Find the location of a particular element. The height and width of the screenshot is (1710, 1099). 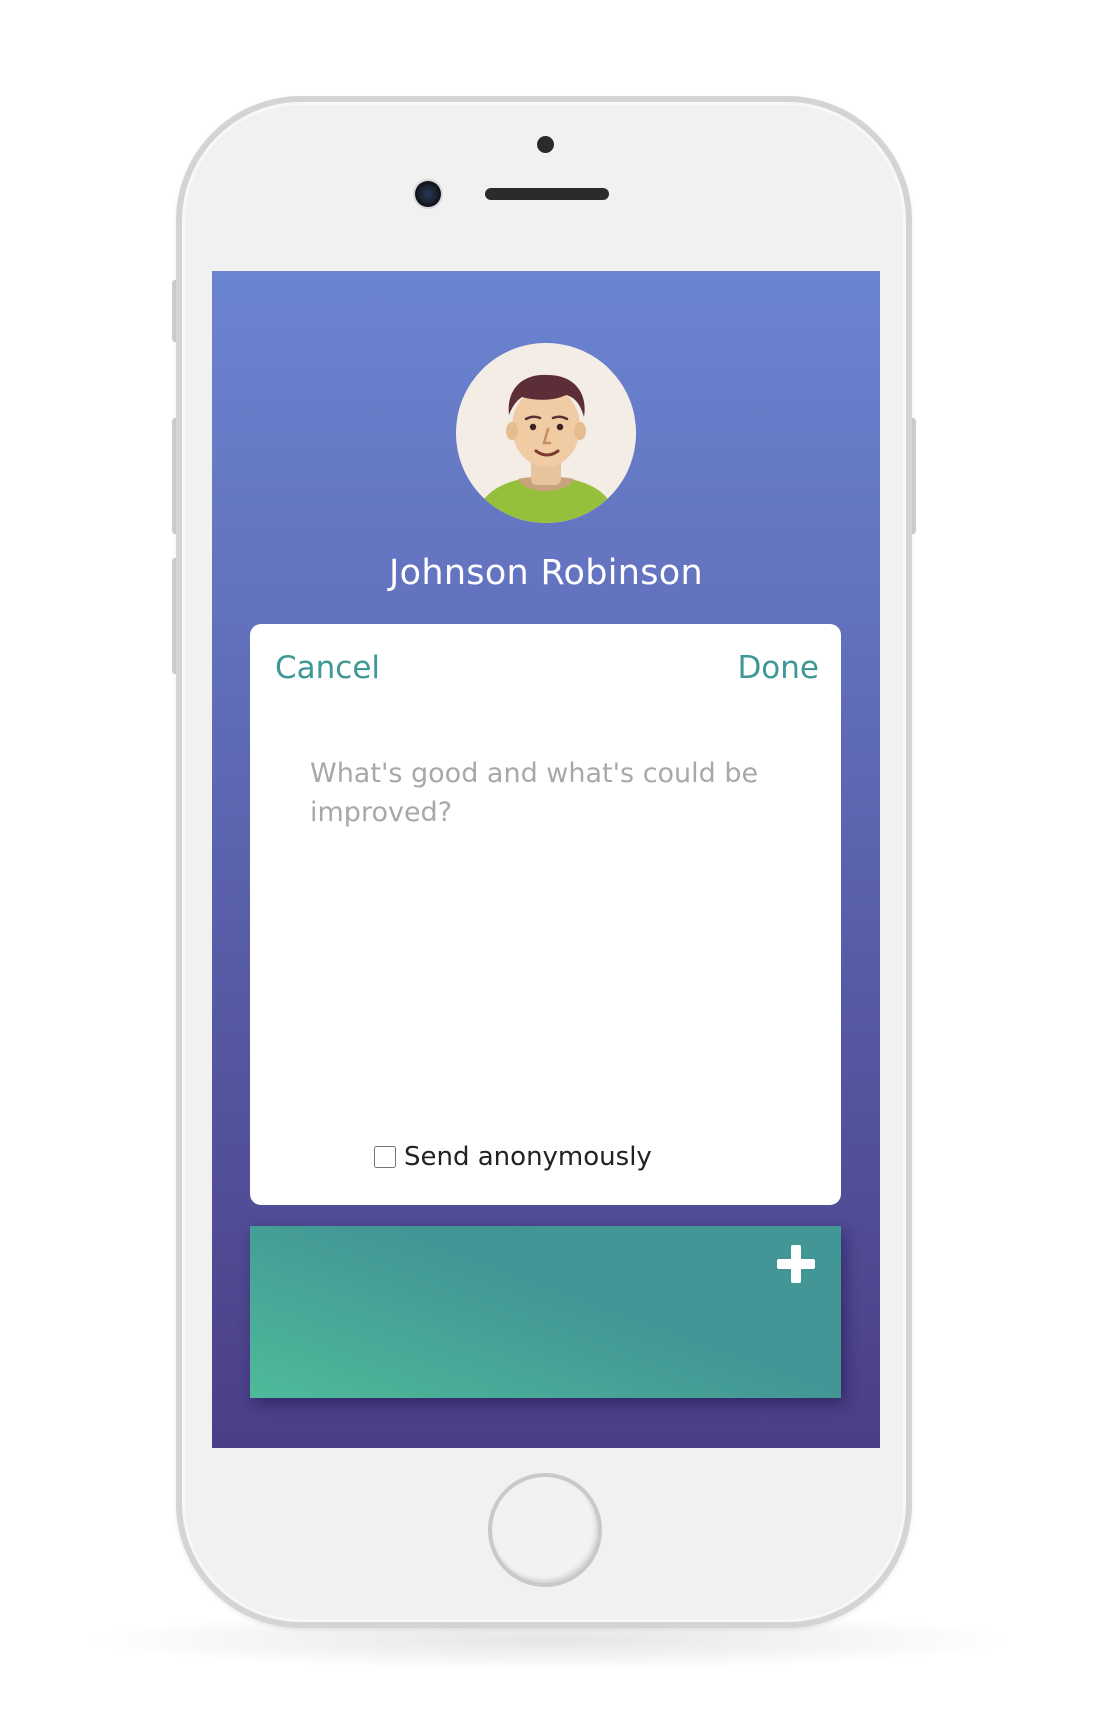

proximity-sensor is located at coordinates (545, 144).